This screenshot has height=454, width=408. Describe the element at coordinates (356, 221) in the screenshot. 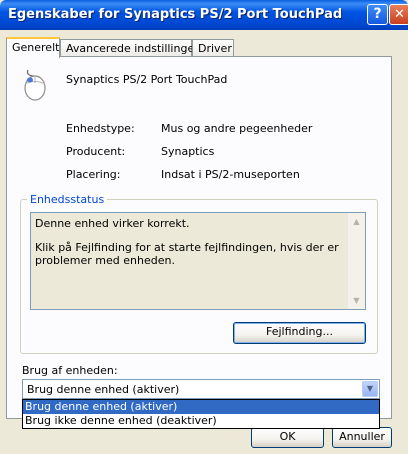

I see `scroll-up-icon: ▲` at that location.